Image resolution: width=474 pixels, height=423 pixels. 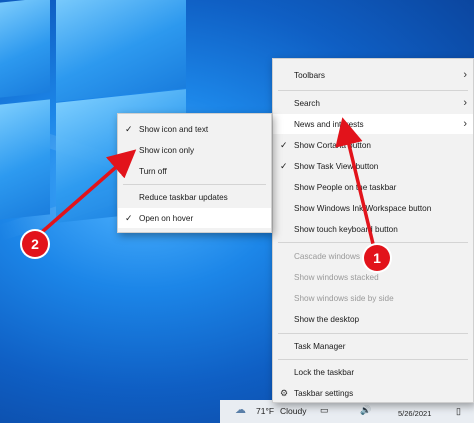 What do you see at coordinates (347, 411) in the screenshot?
I see `taskbar: ☁ 71°F Cloudy ▭ 🔊 5/26/2021 ▯` at bounding box center [347, 411].